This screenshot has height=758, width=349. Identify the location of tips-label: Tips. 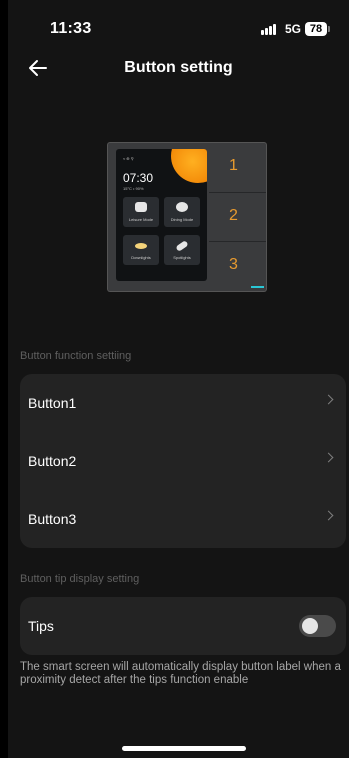
(41, 626).